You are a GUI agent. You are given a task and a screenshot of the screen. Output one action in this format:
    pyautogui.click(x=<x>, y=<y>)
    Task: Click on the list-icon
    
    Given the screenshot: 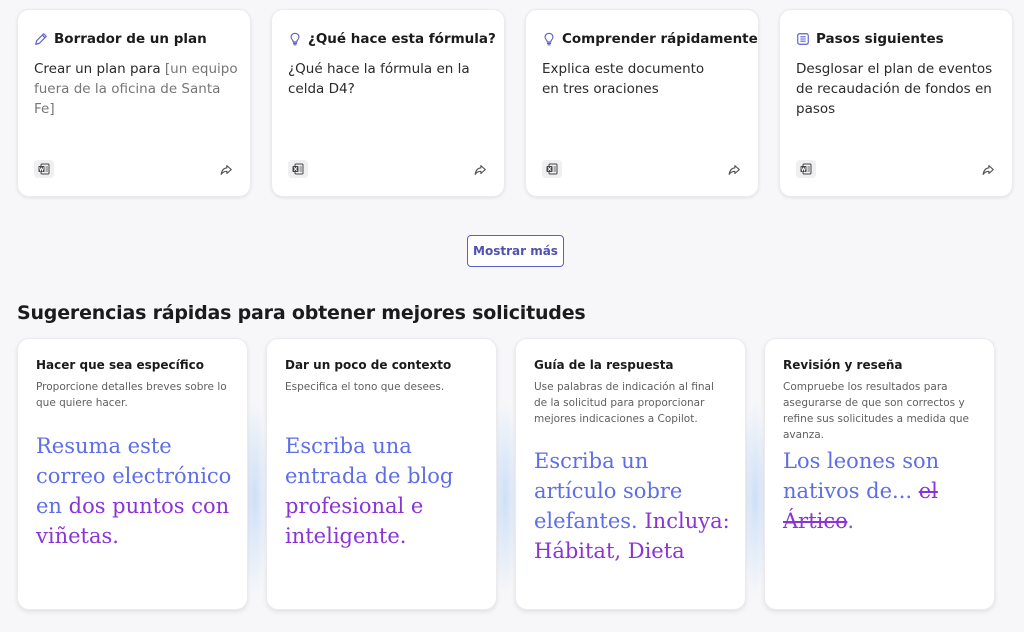 What is the action you would take?
    pyautogui.click(x=803, y=39)
    